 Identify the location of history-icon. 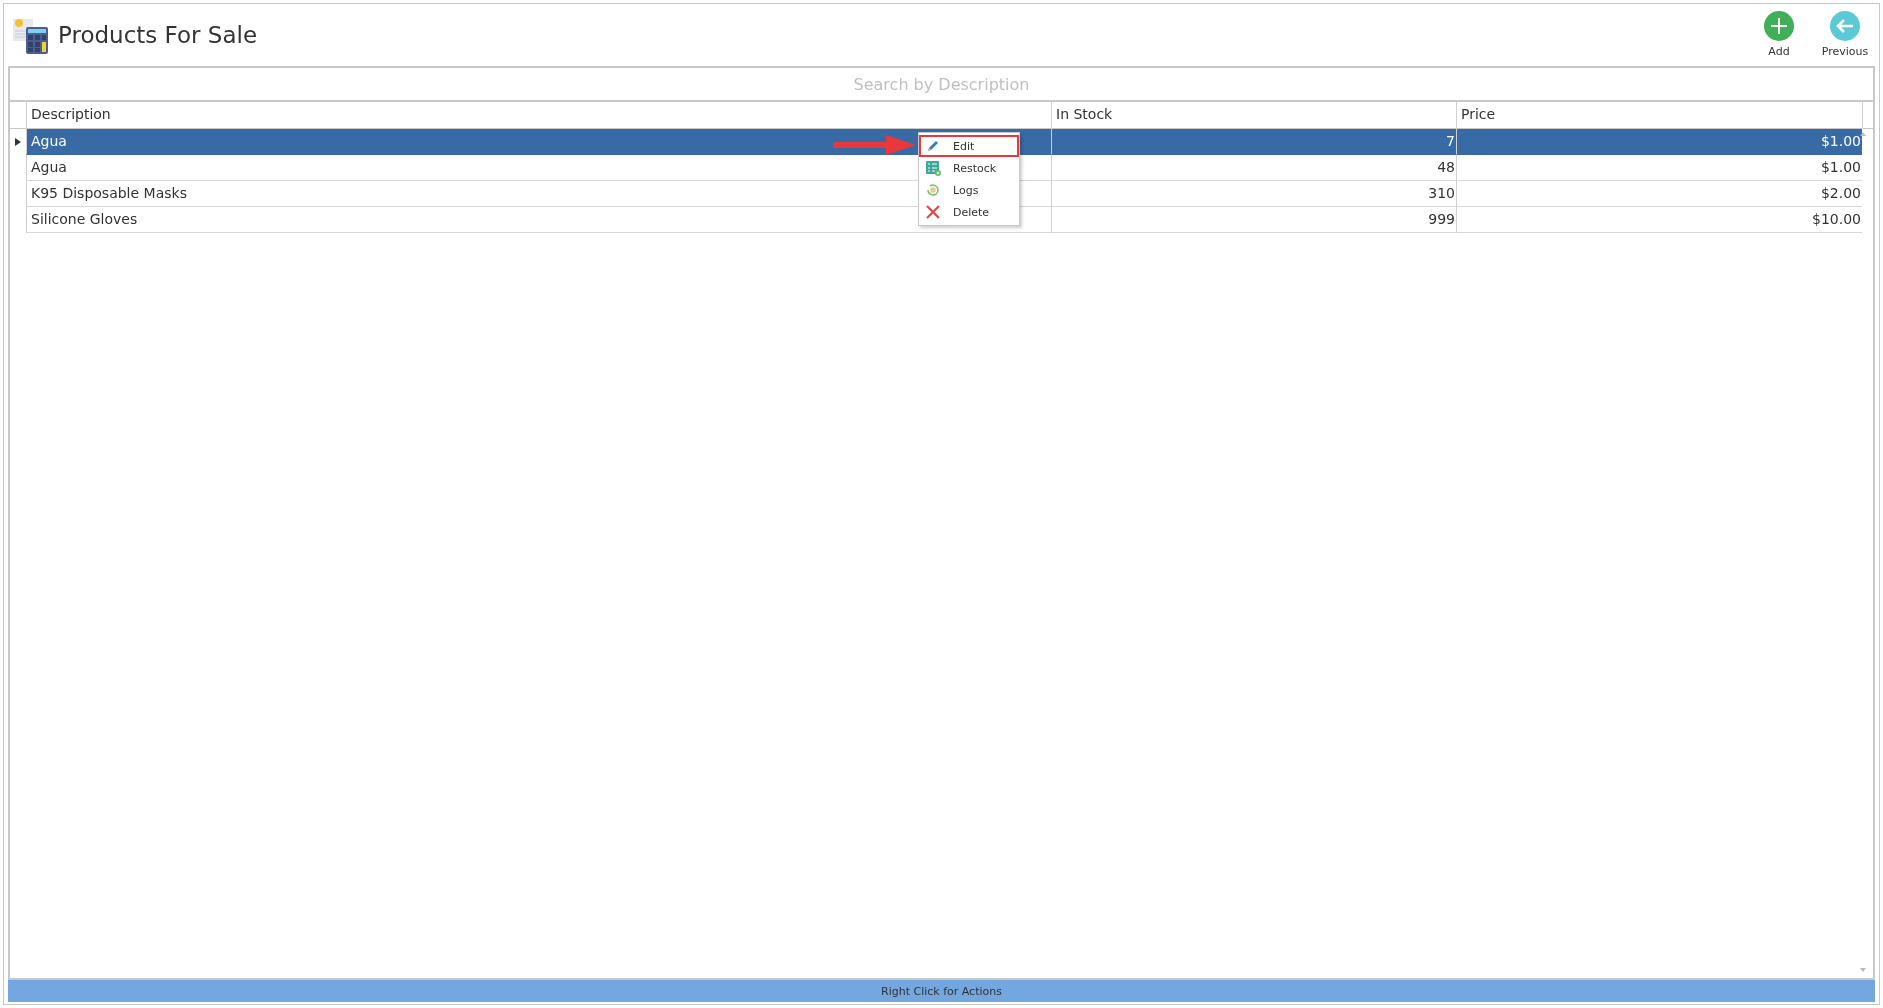
(933, 190).